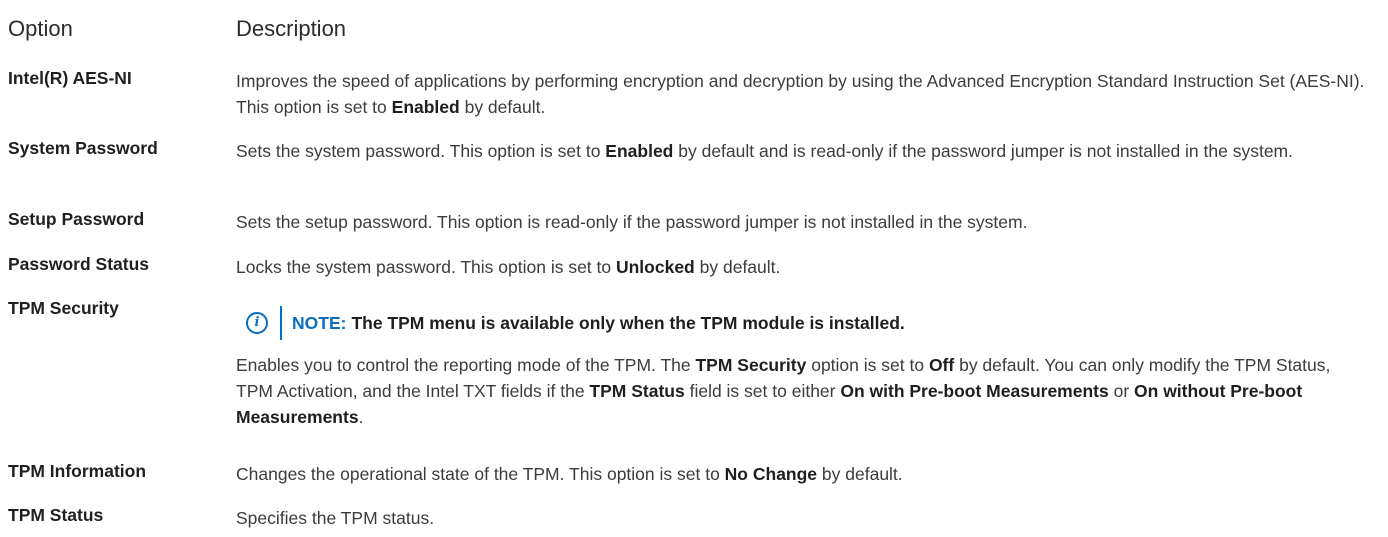 This screenshot has height=537, width=1388. What do you see at coordinates (77, 471) in the screenshot?
I see `option-term: TPM Information` at bounding box center [77, 471].